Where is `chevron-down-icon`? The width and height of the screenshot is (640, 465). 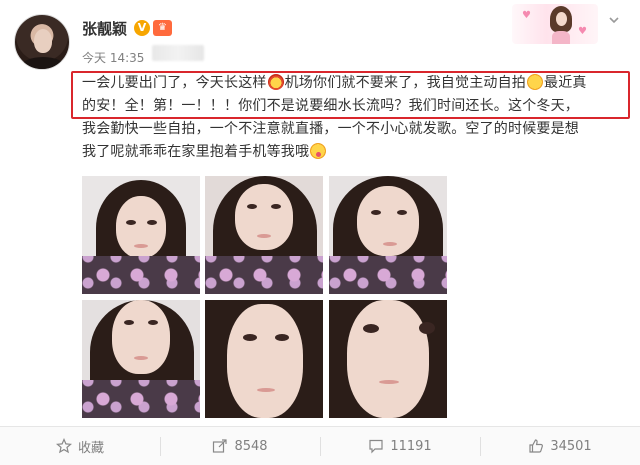 chevron-down-icon is located at coordinates (614, 20).